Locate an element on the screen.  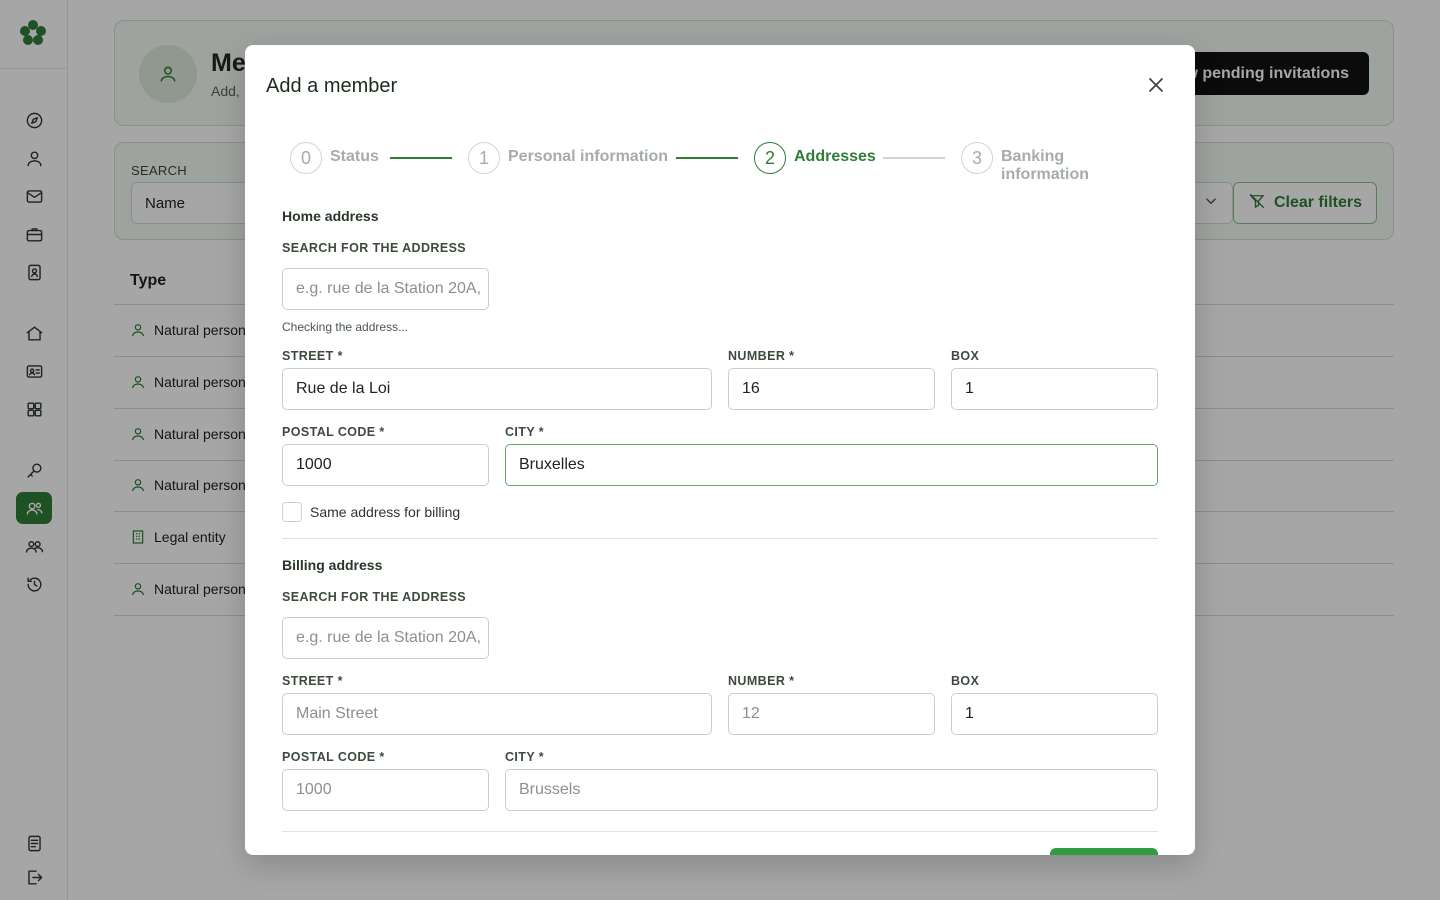
home-box-input: 1 is located at coordinates (1054, 389).